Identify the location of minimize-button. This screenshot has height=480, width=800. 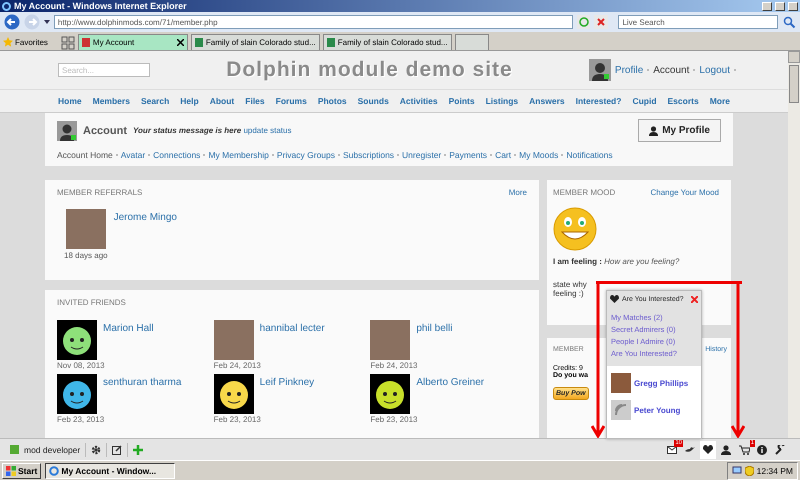
(767, 6).